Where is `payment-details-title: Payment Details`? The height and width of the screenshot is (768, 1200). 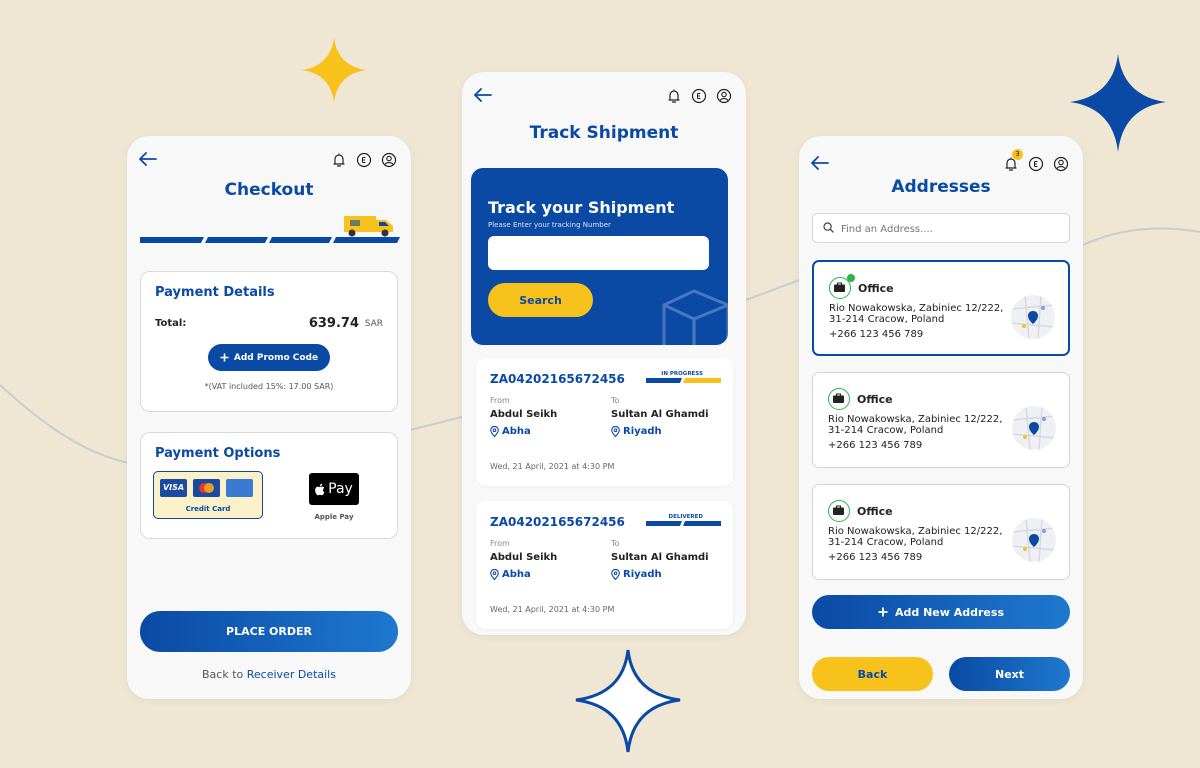 payment-details-title: Payment Details is located at coordinates (215, 292).